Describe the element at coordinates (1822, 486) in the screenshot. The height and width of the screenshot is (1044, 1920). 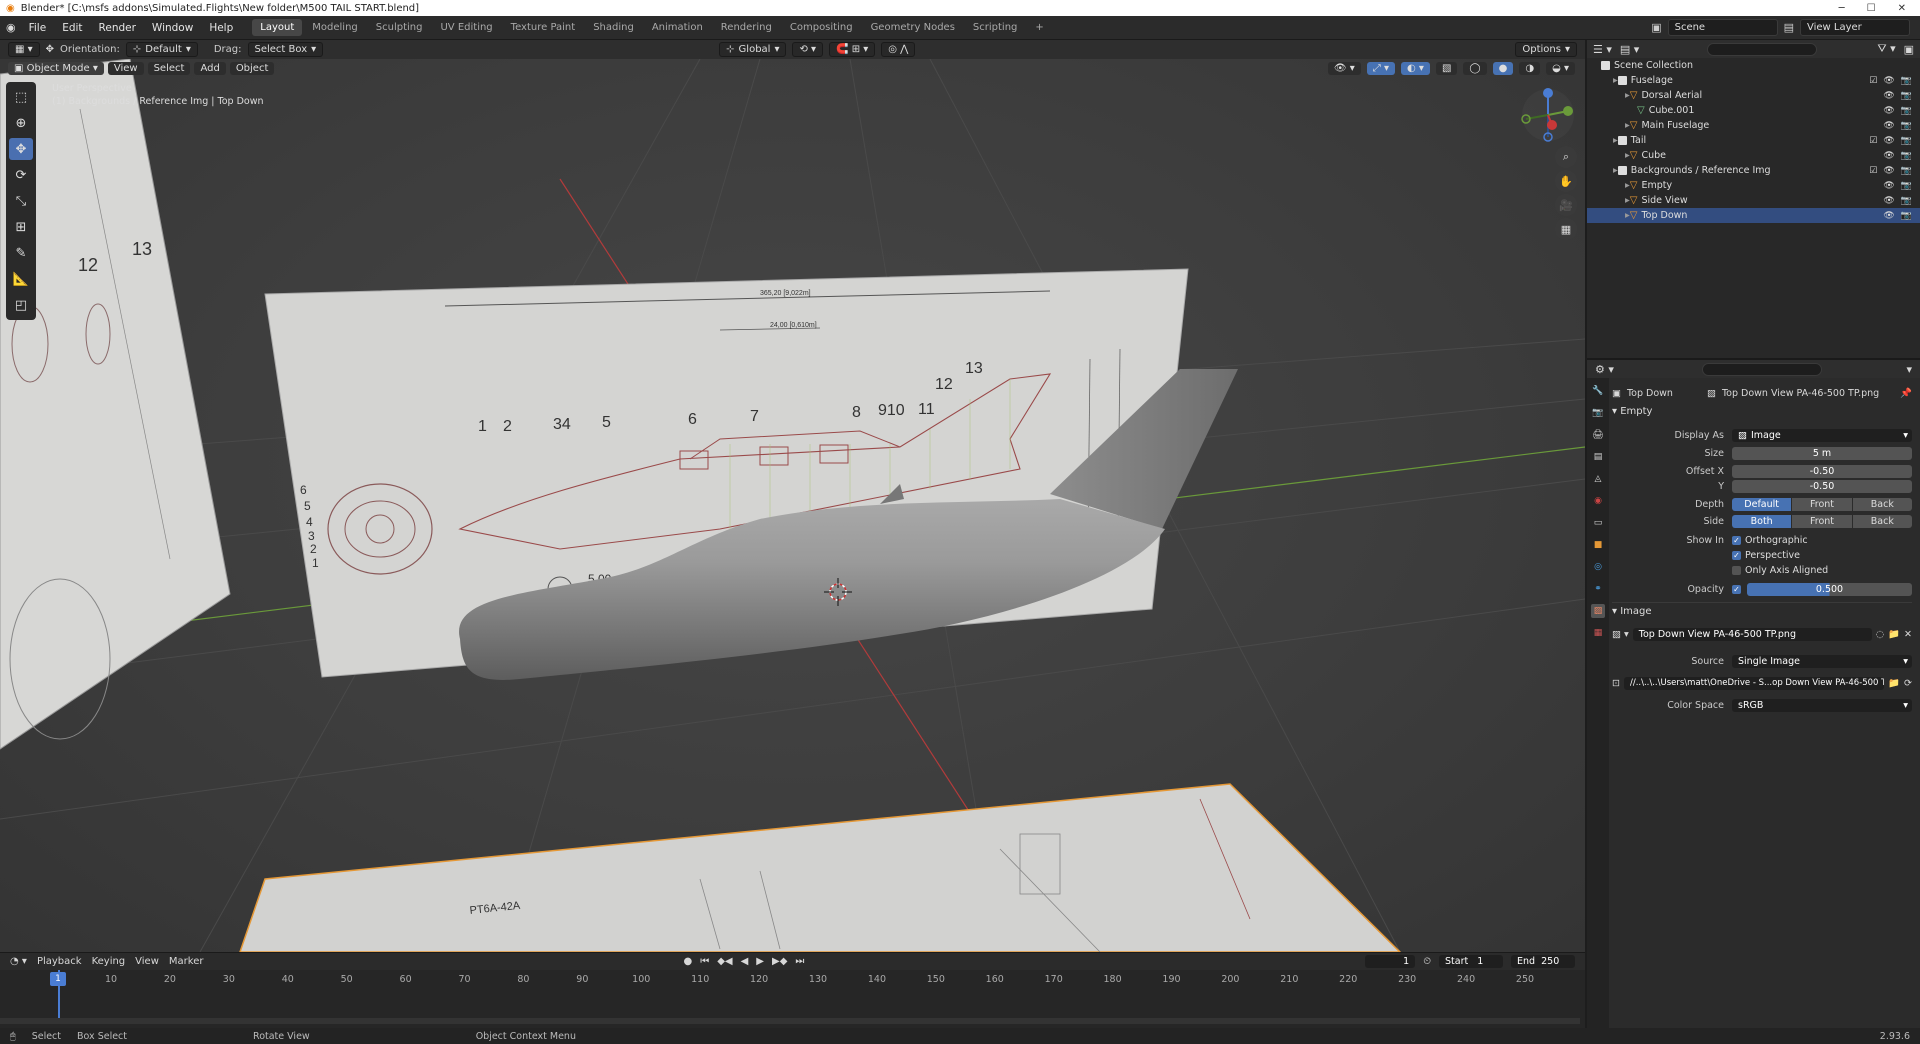
I see `offset-y-field: -0.50` at that location.